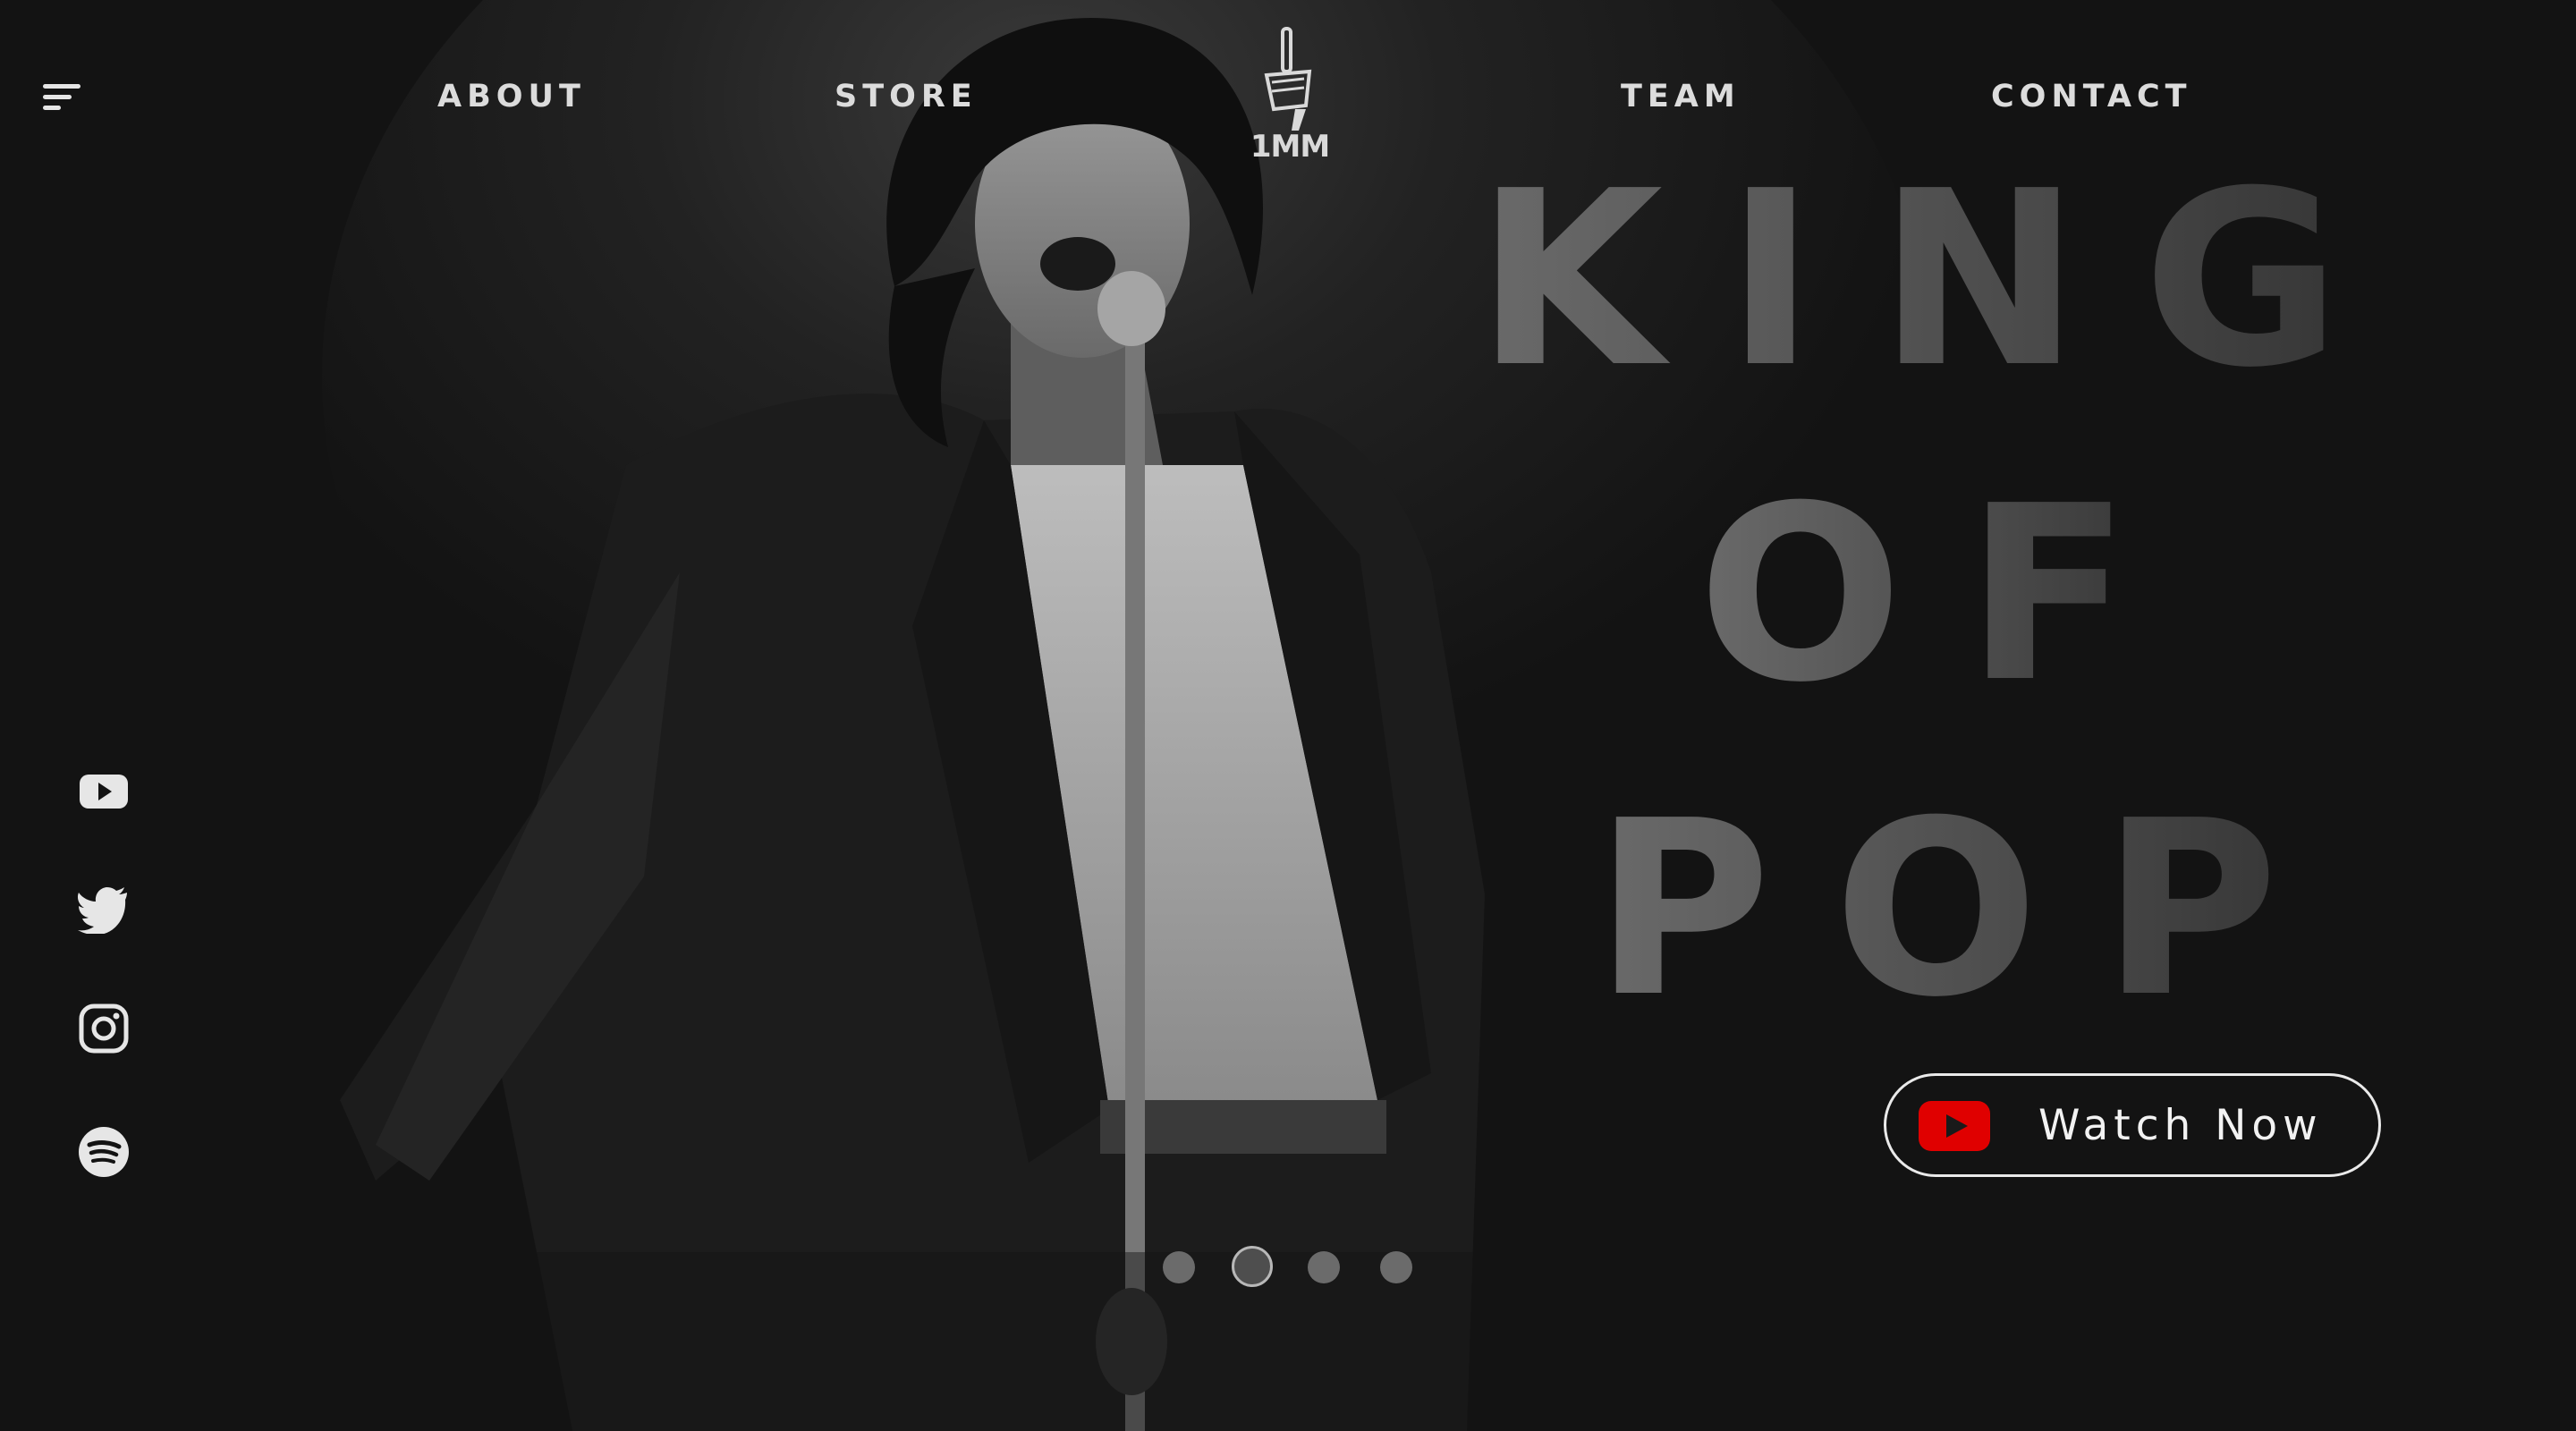 Image resolution: width=2576 pixels, height=1431 pixels. Describe the element at coordinates (104, 1029) in the screenshot. I see `instagram-icon` at that location.